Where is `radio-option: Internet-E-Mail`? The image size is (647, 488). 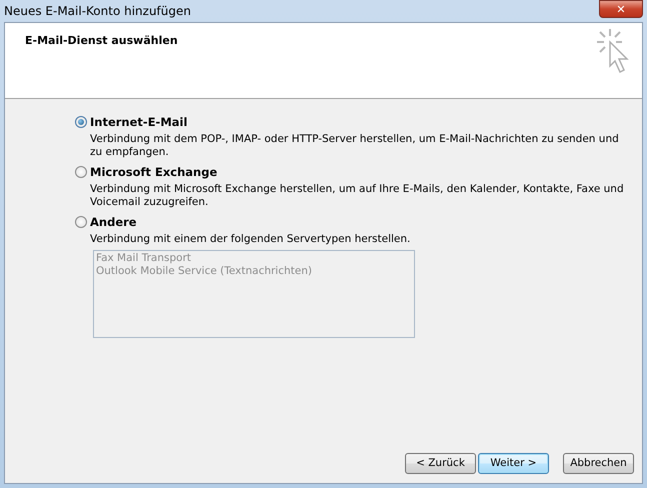 radio-option: Internet-E-Mail is located at coordinates (131, 122).